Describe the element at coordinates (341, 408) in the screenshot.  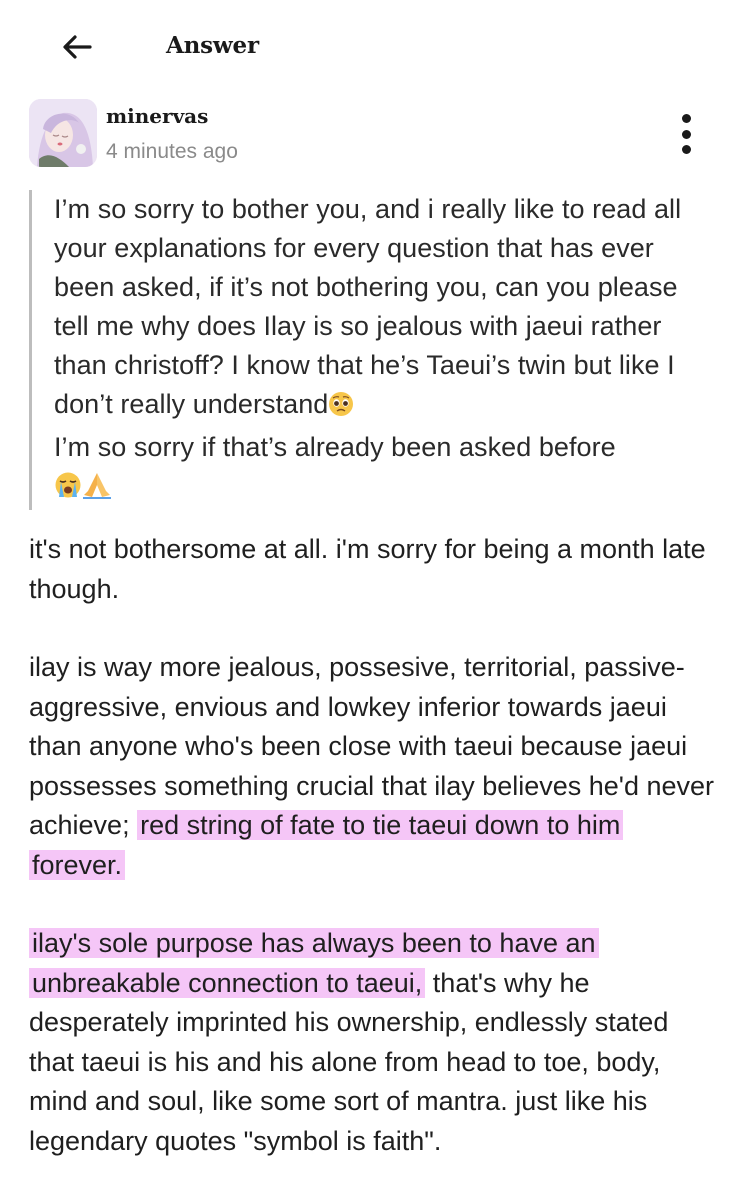
I see `pleading-face-emoji` at that location.